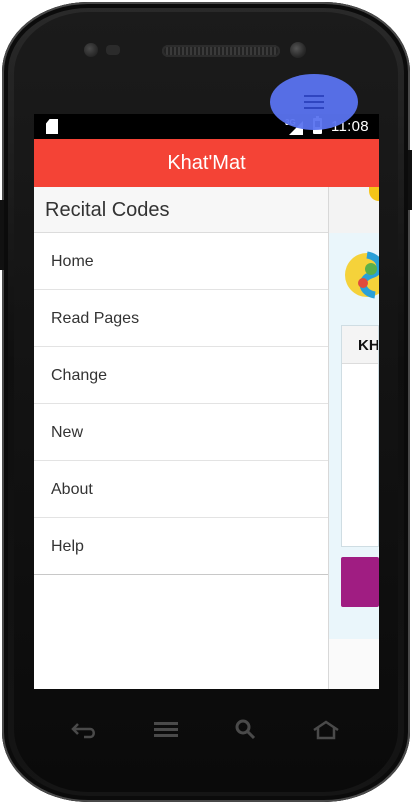 The width and height of the screenshot is (412, 804). What do you see at coordinates (298, 50) in the screenshot?
I see `front-camera` at bounding box center [298, 50].